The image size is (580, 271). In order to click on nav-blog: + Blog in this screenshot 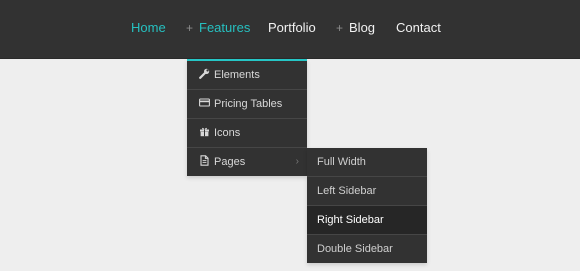, I will do `click(355, 28)`.